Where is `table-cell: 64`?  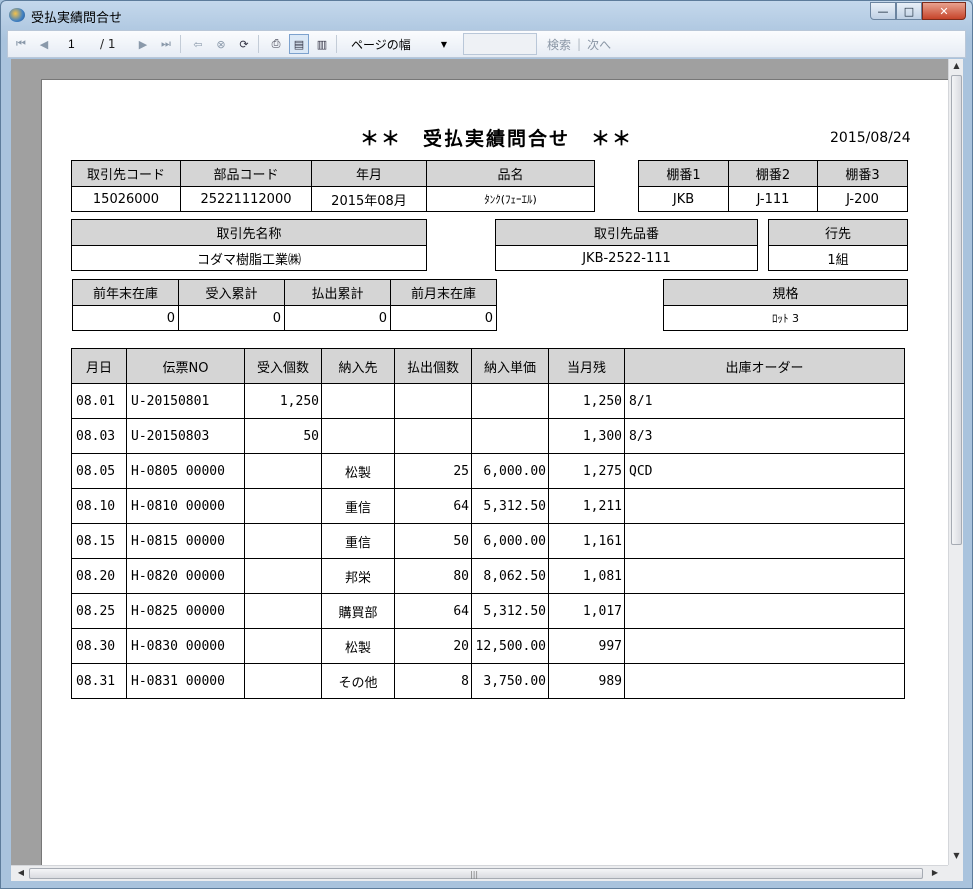
table-cell: 64 is located at coordinates (432, 611).